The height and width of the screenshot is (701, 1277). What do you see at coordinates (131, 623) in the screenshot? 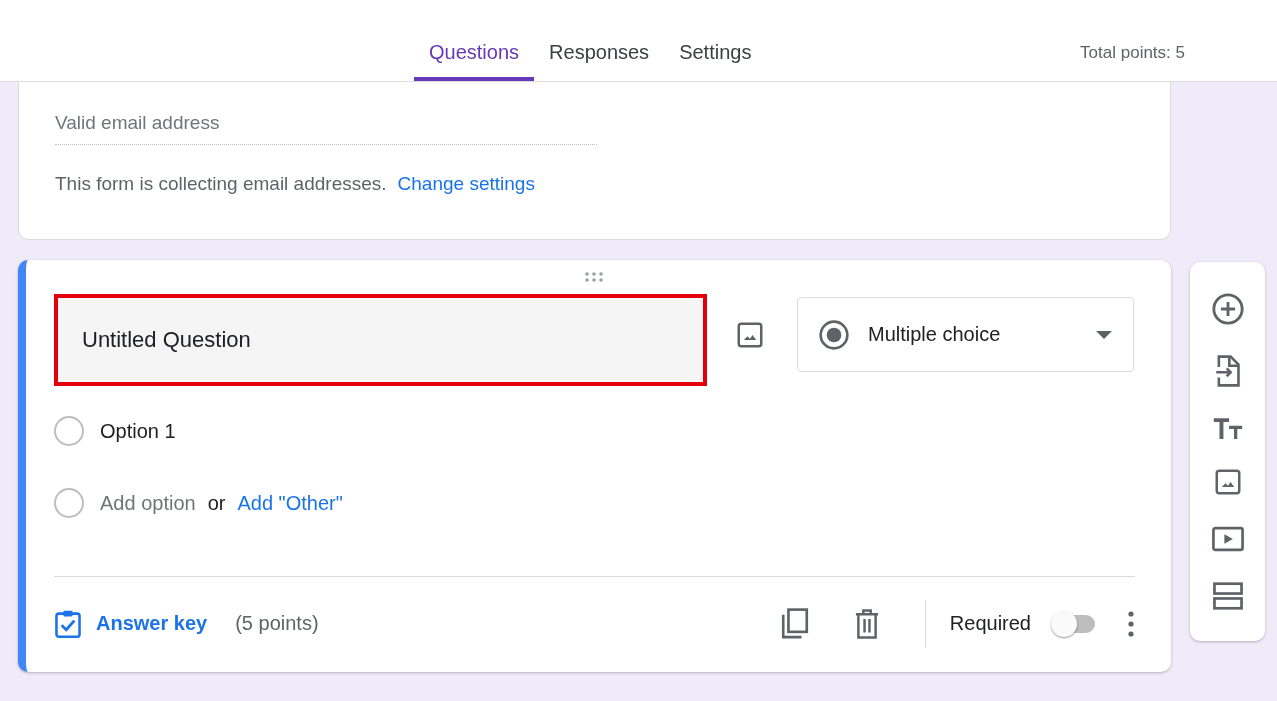
I see `answer-key-button: Answer key` at bounding box center [131, 623].